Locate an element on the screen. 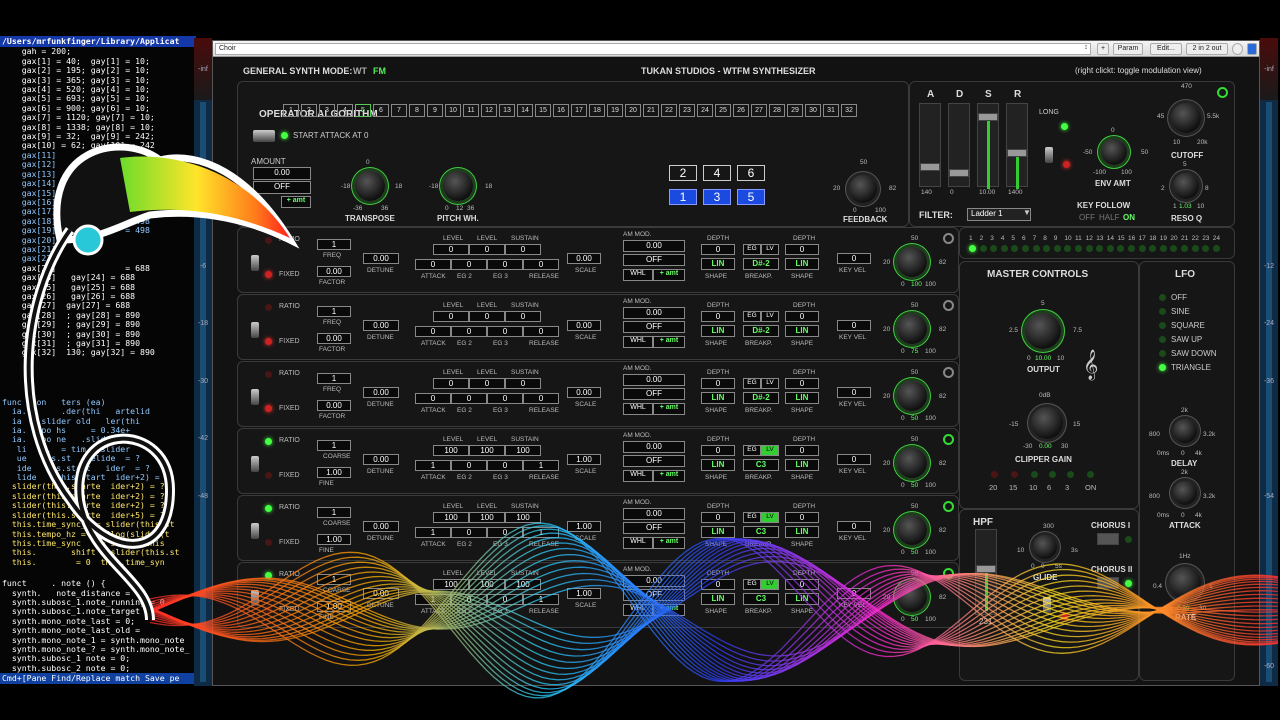 This screenshot has height=720, width=1280. breakpoint-value: C3 is located at coordinates (761, 532).